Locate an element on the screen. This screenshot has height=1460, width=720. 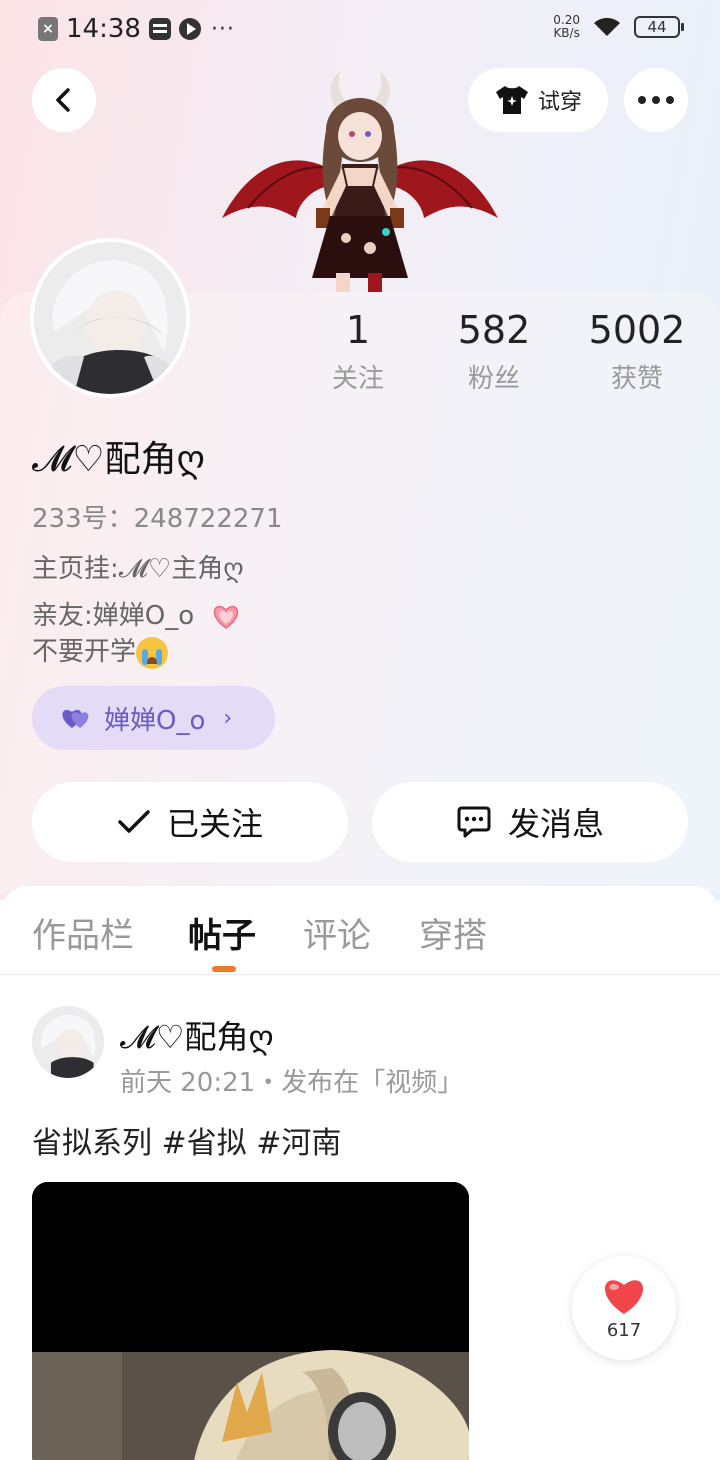
avatar-image is located at coordinates (110, 318).